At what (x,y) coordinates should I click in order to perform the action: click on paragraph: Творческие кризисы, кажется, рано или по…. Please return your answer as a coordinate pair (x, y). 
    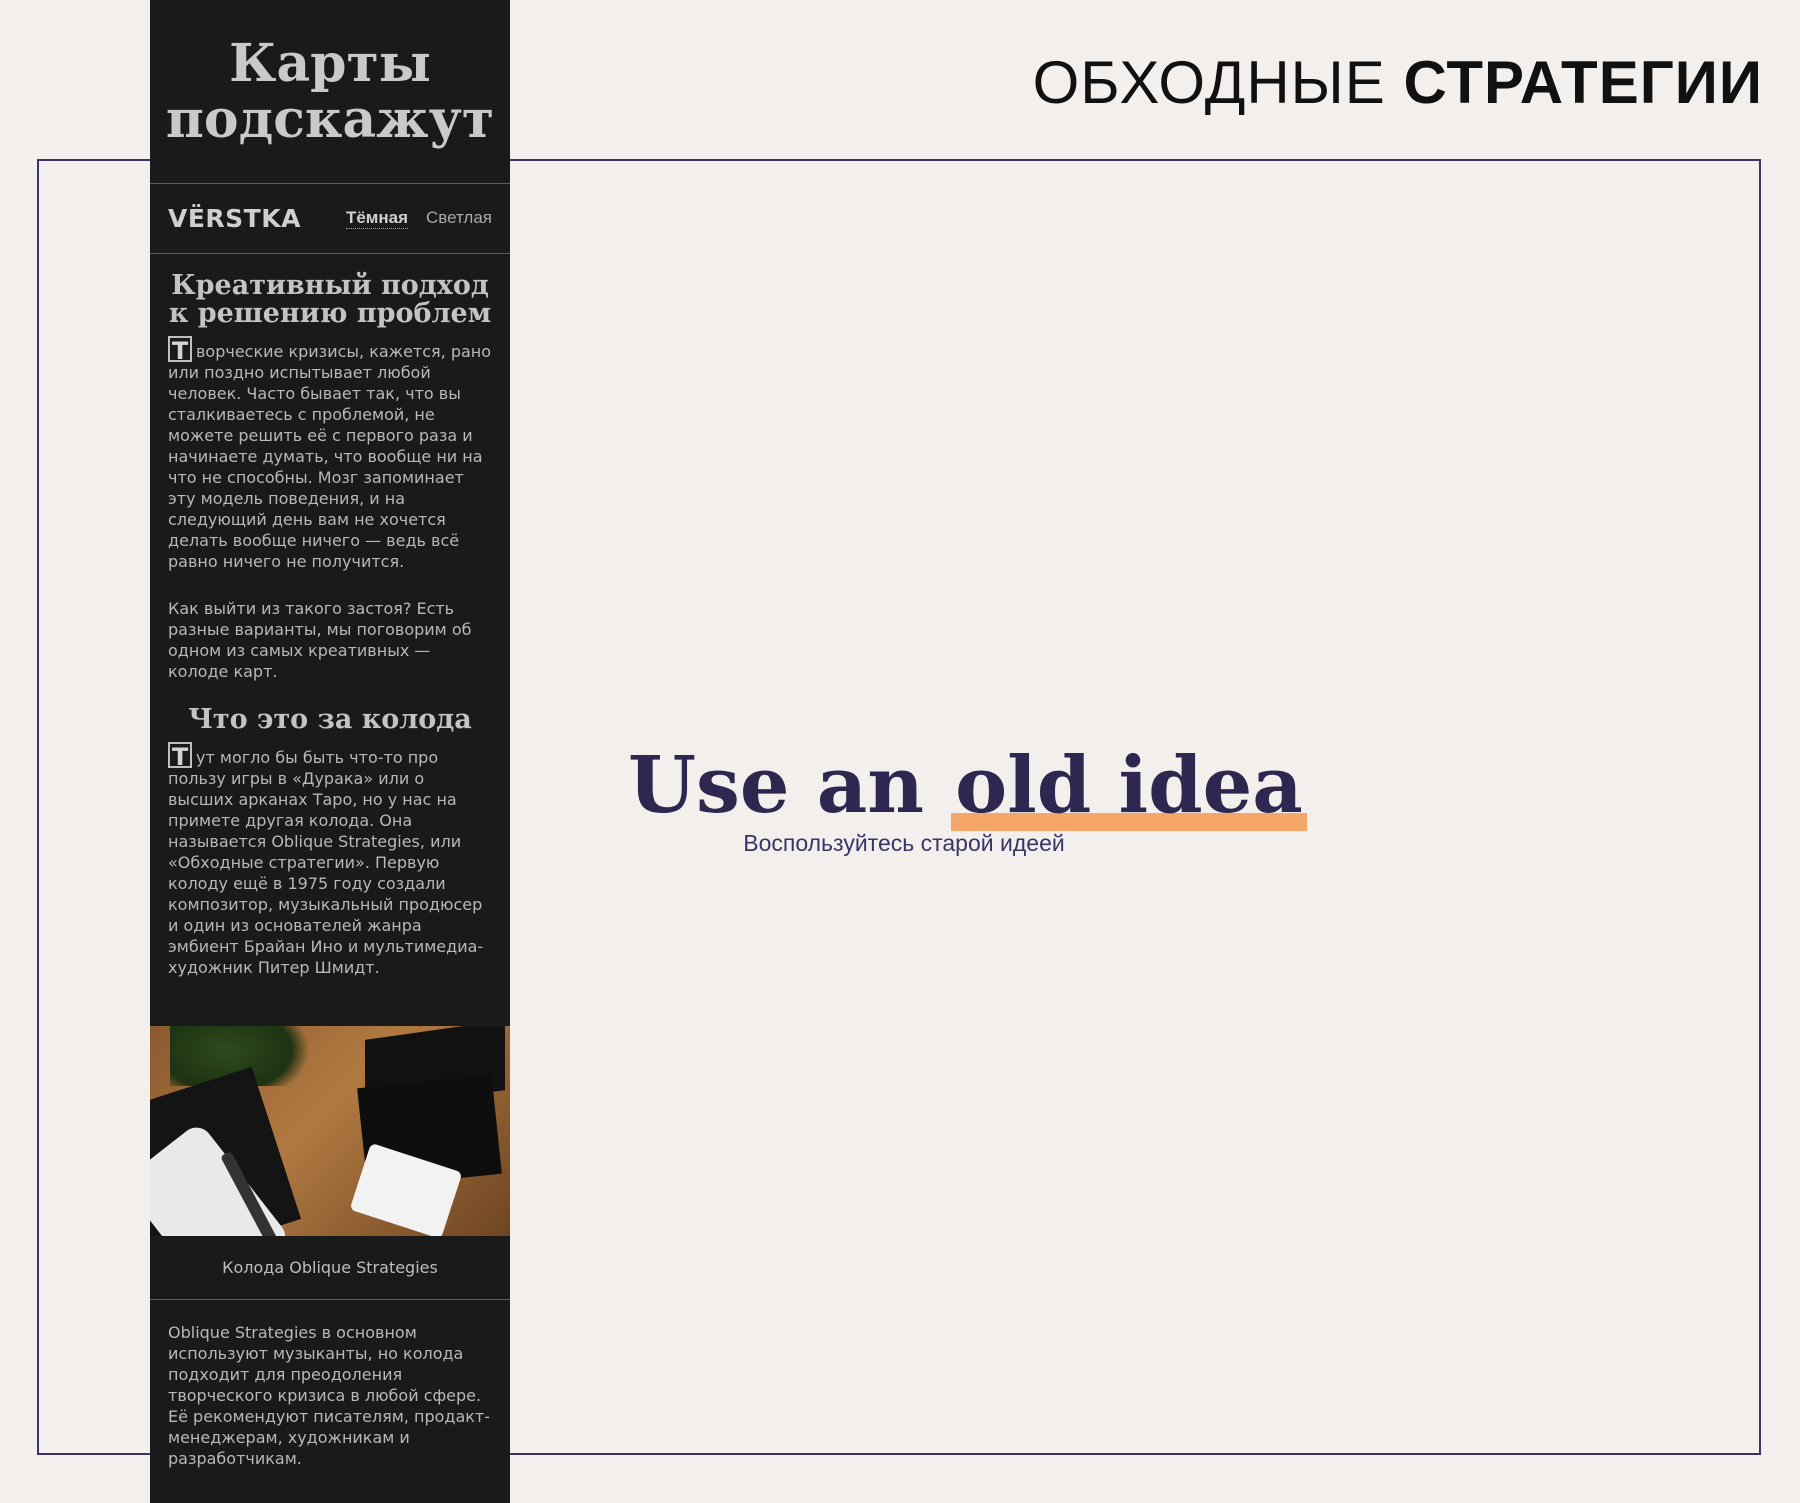
    Looking at the image, I should click on (330, 454).